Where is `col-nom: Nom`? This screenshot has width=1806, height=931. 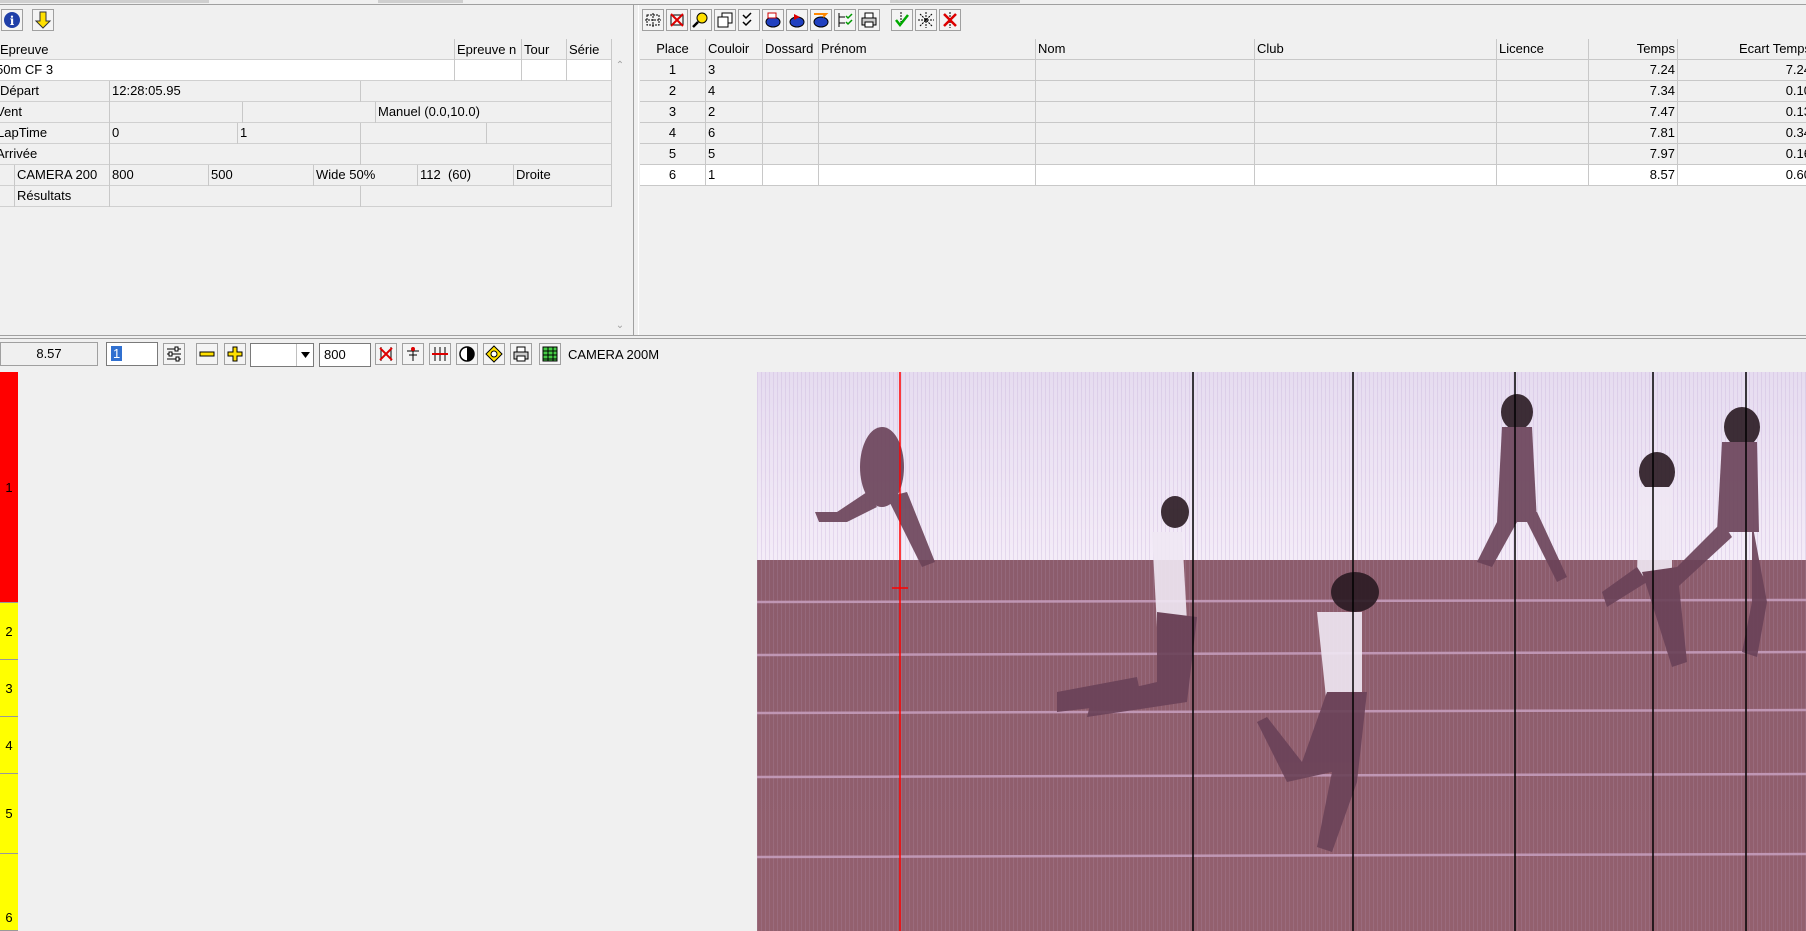 col-nom: Nom is located at coordinates (1145, 49).